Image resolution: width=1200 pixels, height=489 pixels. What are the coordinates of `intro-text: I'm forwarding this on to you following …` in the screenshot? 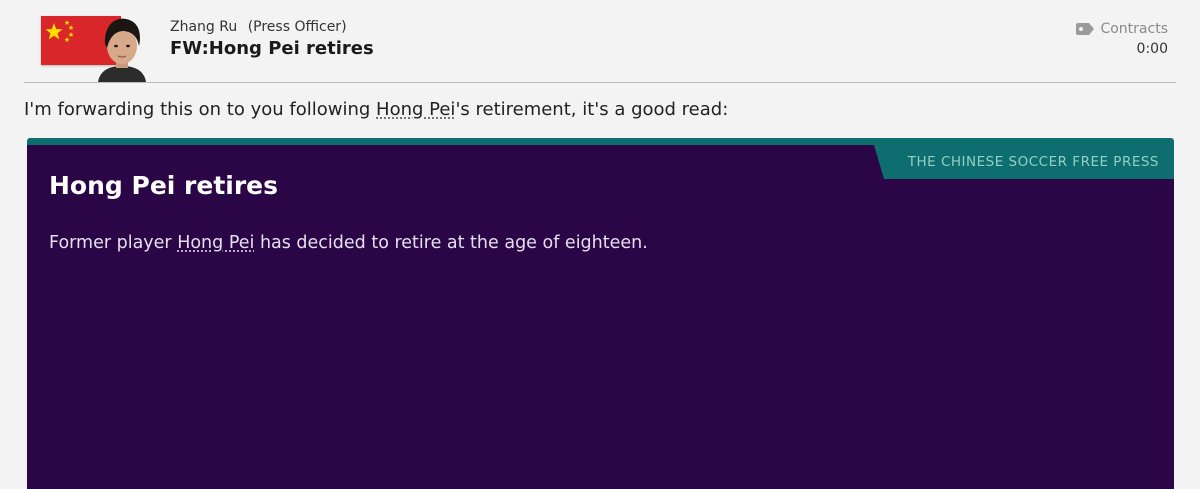 It's located at (376, 109).